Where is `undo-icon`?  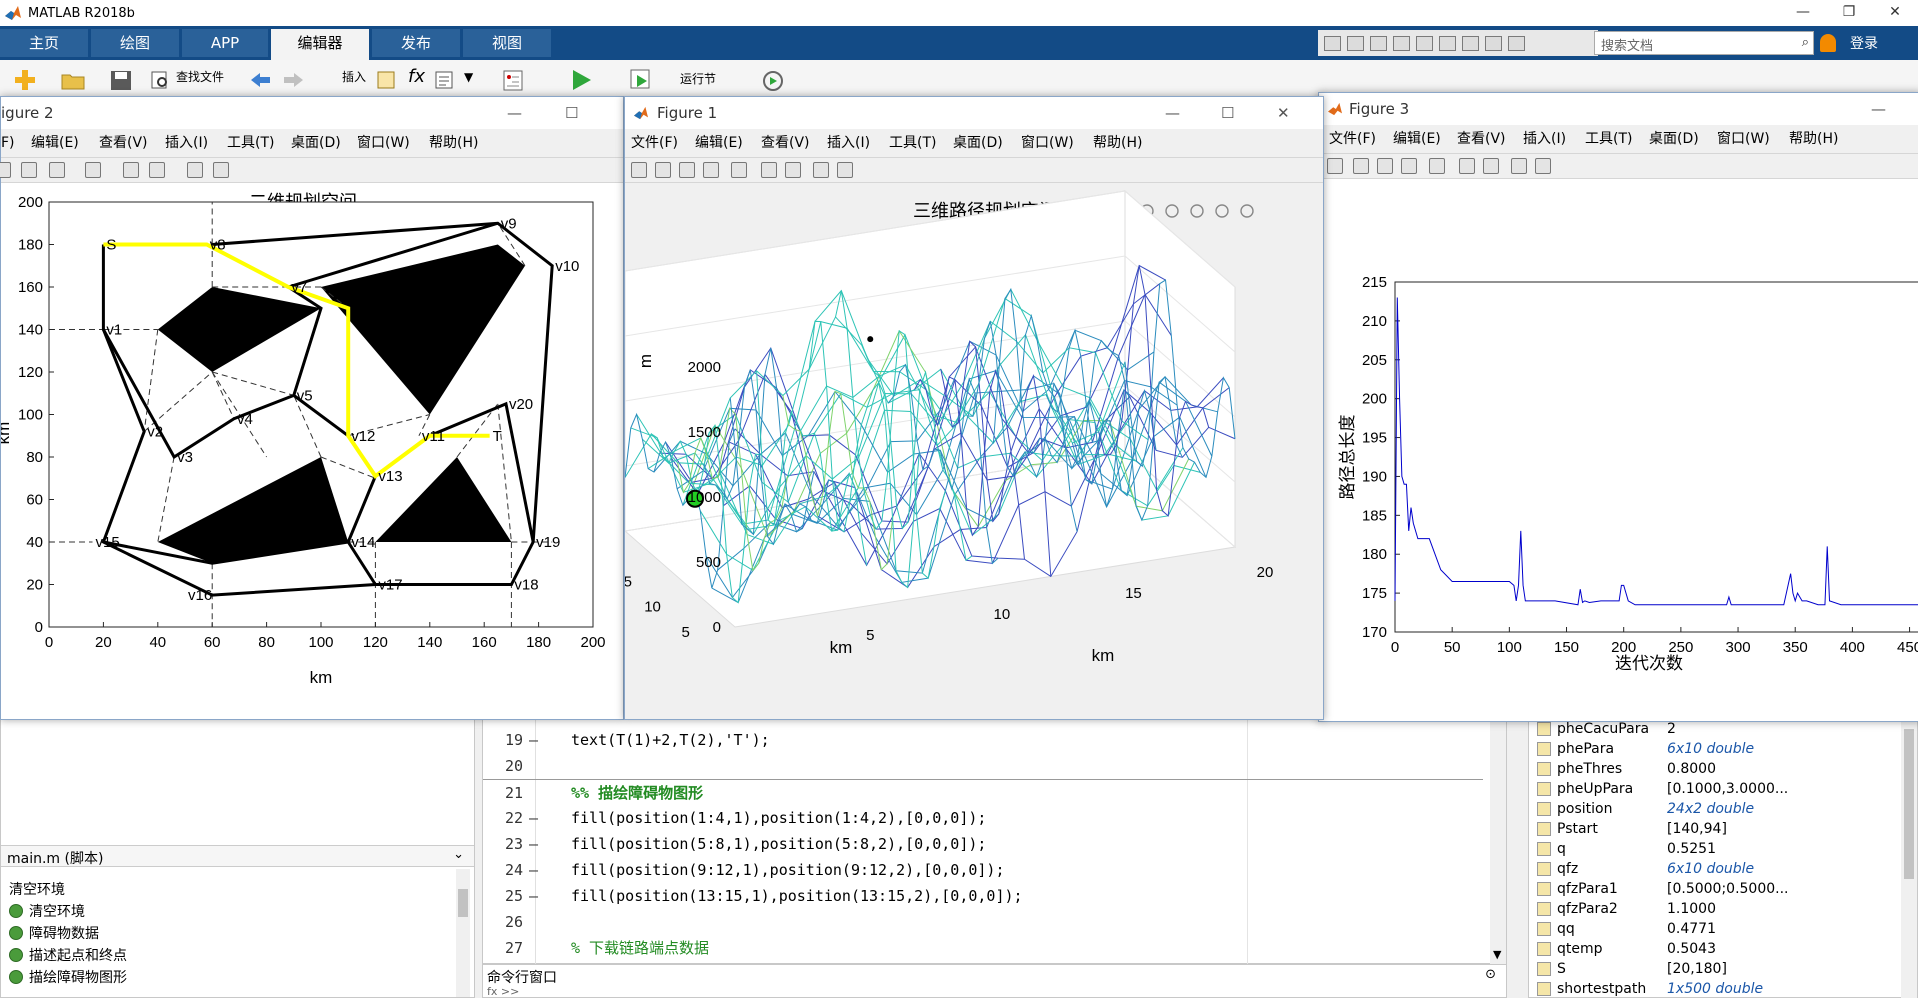
undo-icon is located at coordinates (1424, 43).